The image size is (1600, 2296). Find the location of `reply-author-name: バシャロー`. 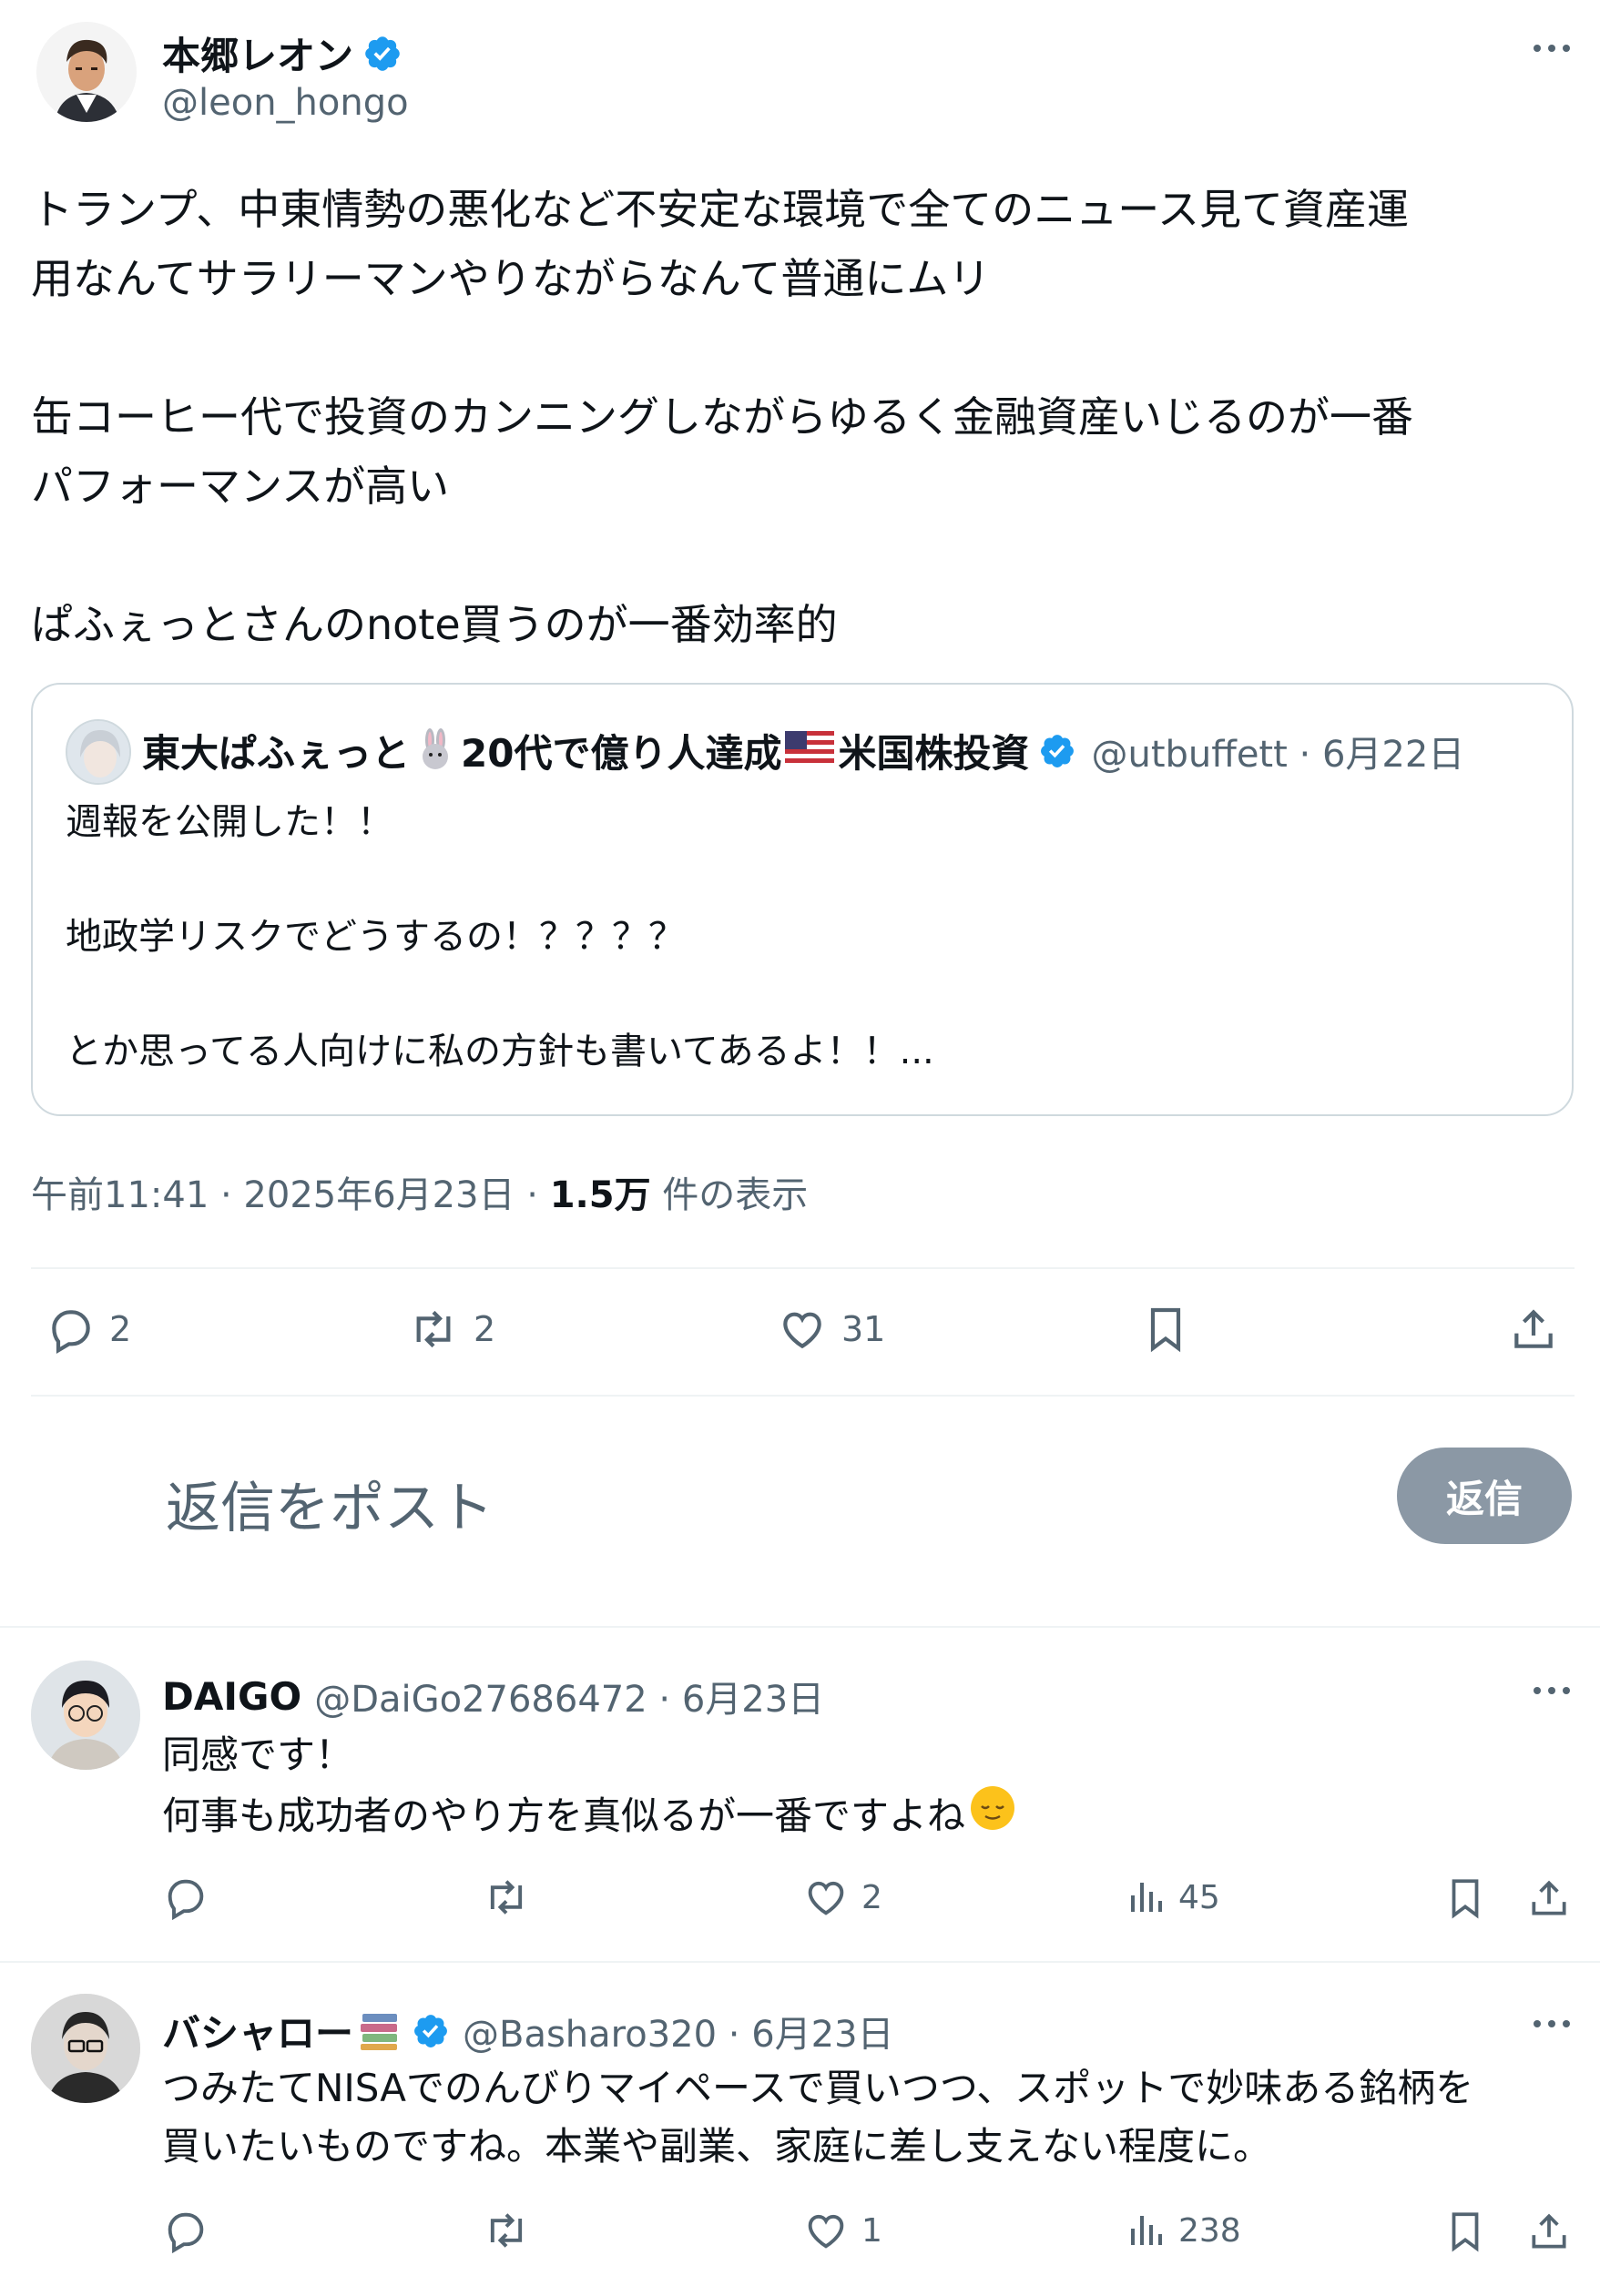

reply-author-name: バシャロー is located at coordinates (257, 2030).